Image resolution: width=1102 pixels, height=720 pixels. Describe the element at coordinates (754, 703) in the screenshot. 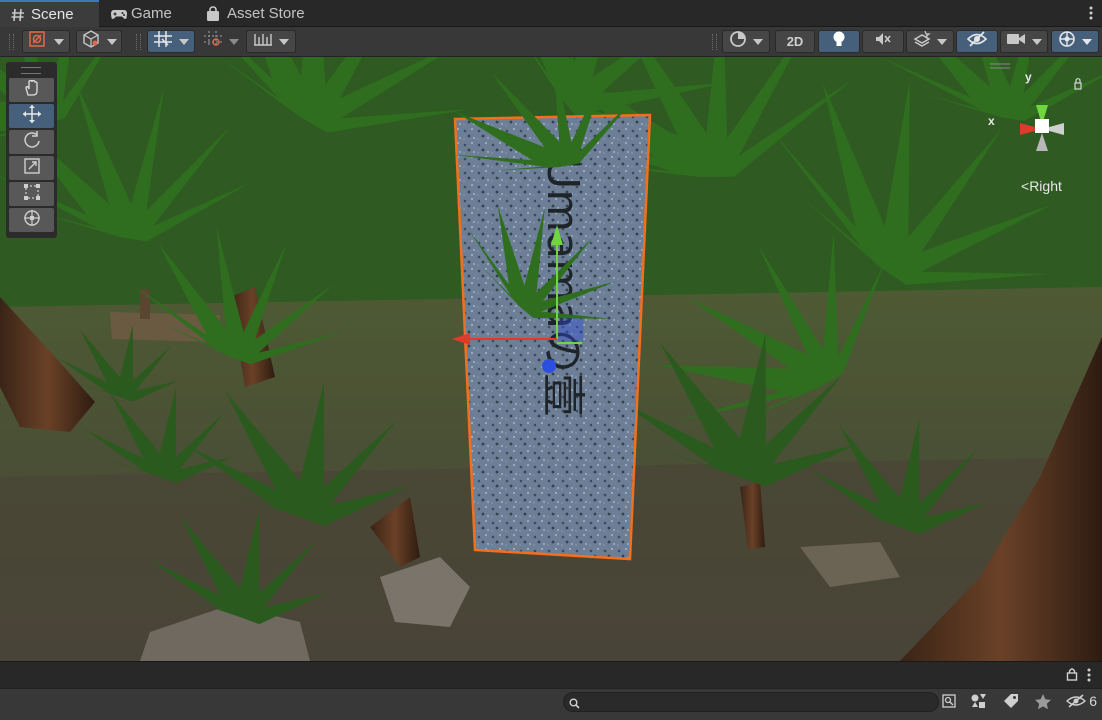

I see `search-input` at that location.